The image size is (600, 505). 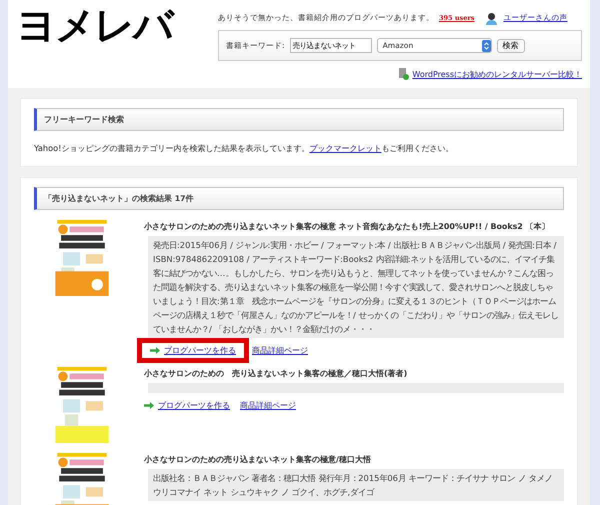 What do you see at coordinates (356, 287) in the screenshot?
I see `book-description: 発売日:2015年06月 / ジャンル:実用・ホビー / フォーマット:本 / 出版社:ＢＡＢジャパン出版局 / 発売国:日本 / ISBN:9784862209108 / アーティストキーワード:Books2 内容詳細:ネットを活用しているのに、イマイチ集客に結びつかない…。もしかしたら、サロンを売り込もうと、無理してネットを使っていませんか？こんな困った問題を解決する、売り込まないネット集客の極意を一挙公開！今すぐ実践して、愛されサロンへと脱皮しちゃいましょう！目次:第１章 残念ホームページを『サロンの分身』に変える１３のヒント（ＴＯＰページはホームページの店構え１秒で「何屋さん」なのかアピールを！/ せっかくの「こだわり」や「サロンの強み」伝えモレしていませんか？/ 「おしながき」かい！？金額だけのメ・・・` at bounding box center [356, 287].